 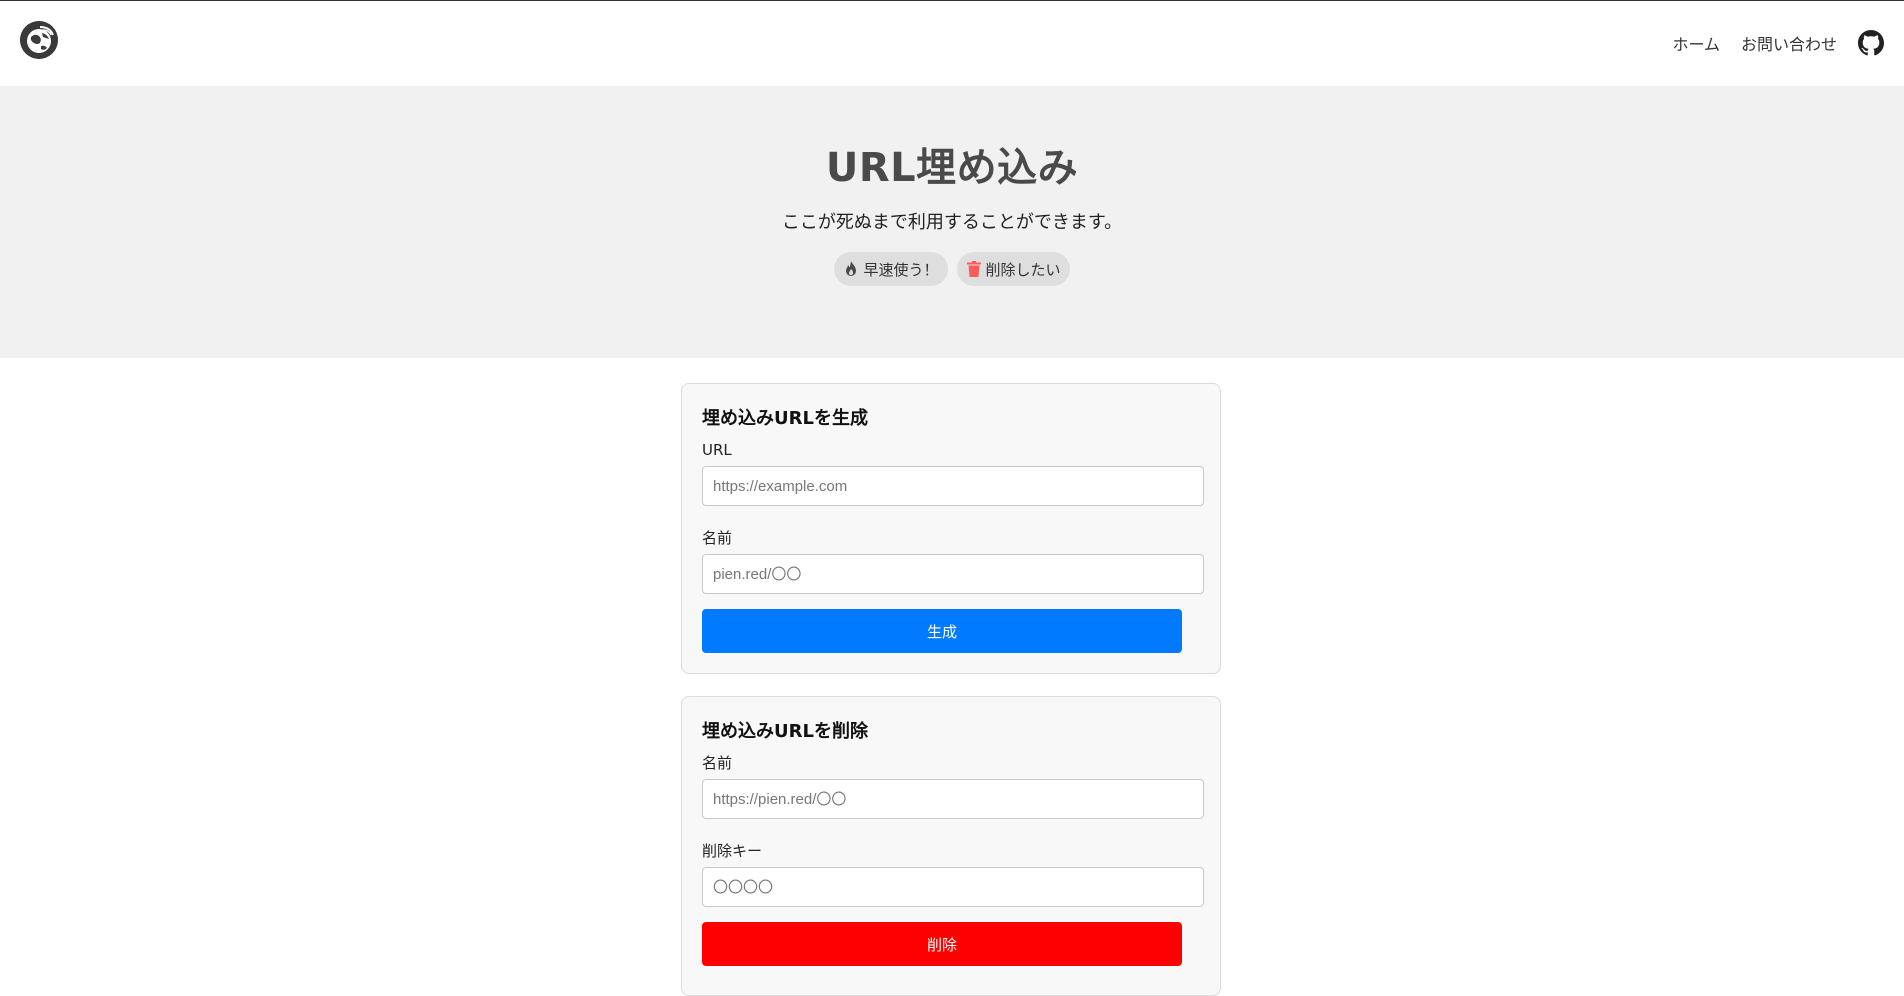 I want to click on use-now-button: 早速使う！, so click(x=891, y=269).